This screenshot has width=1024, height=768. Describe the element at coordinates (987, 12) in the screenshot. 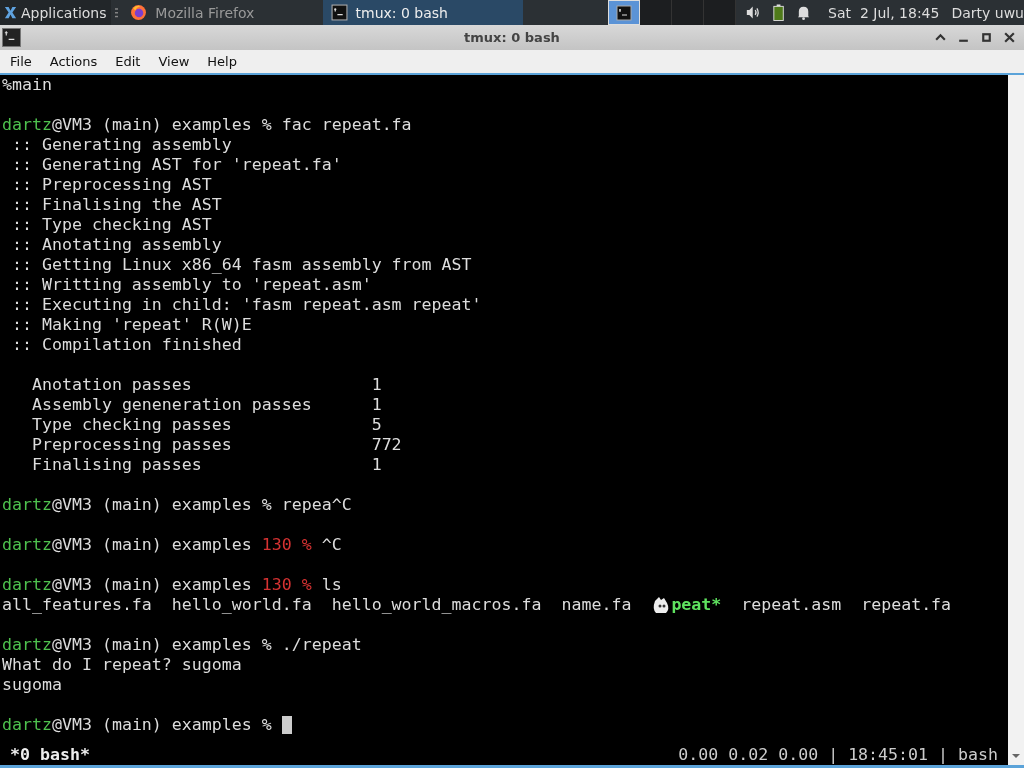

I see `user-menu: Darty uwu` at that location.